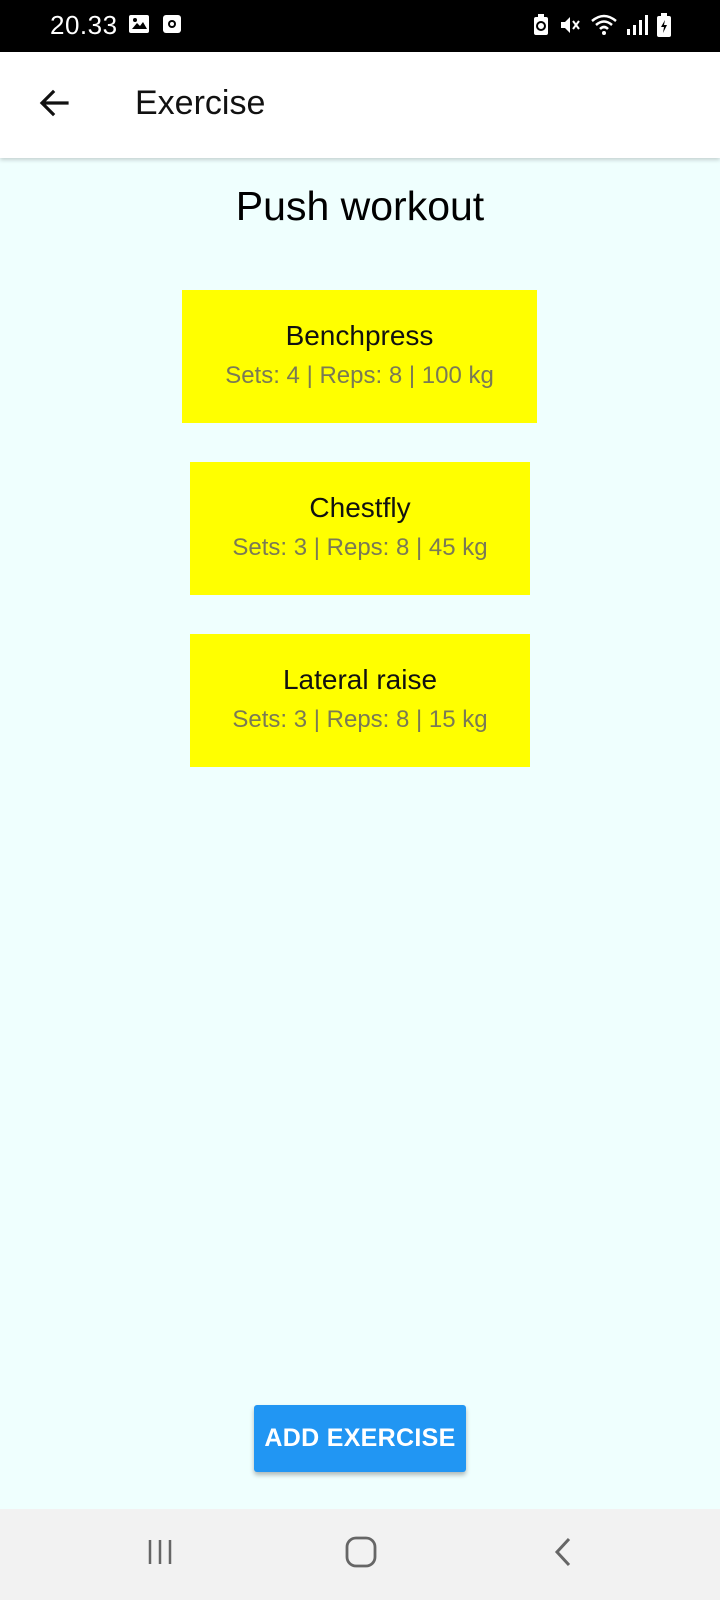  What do you see at coordinates (359, 356) in the screenshot?
I see `exercise-card: Benchpress Sets: 4 | Reps: 8 | 100 kg` at bounding box center [359, 356].